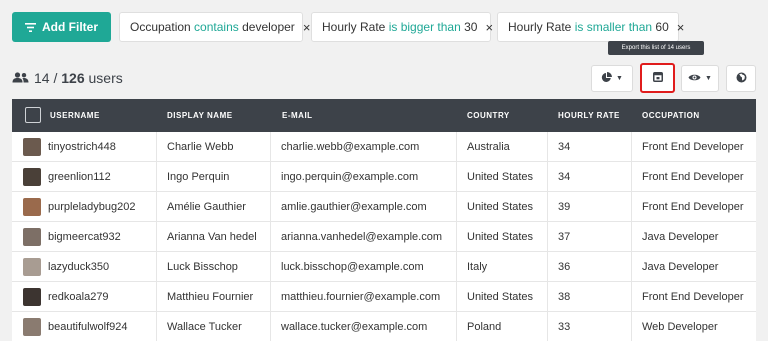 Image resolution: width=768 pixels, height=341 pixels. I want to click on username-cell: beautifulwolf924, so click(88, 327).